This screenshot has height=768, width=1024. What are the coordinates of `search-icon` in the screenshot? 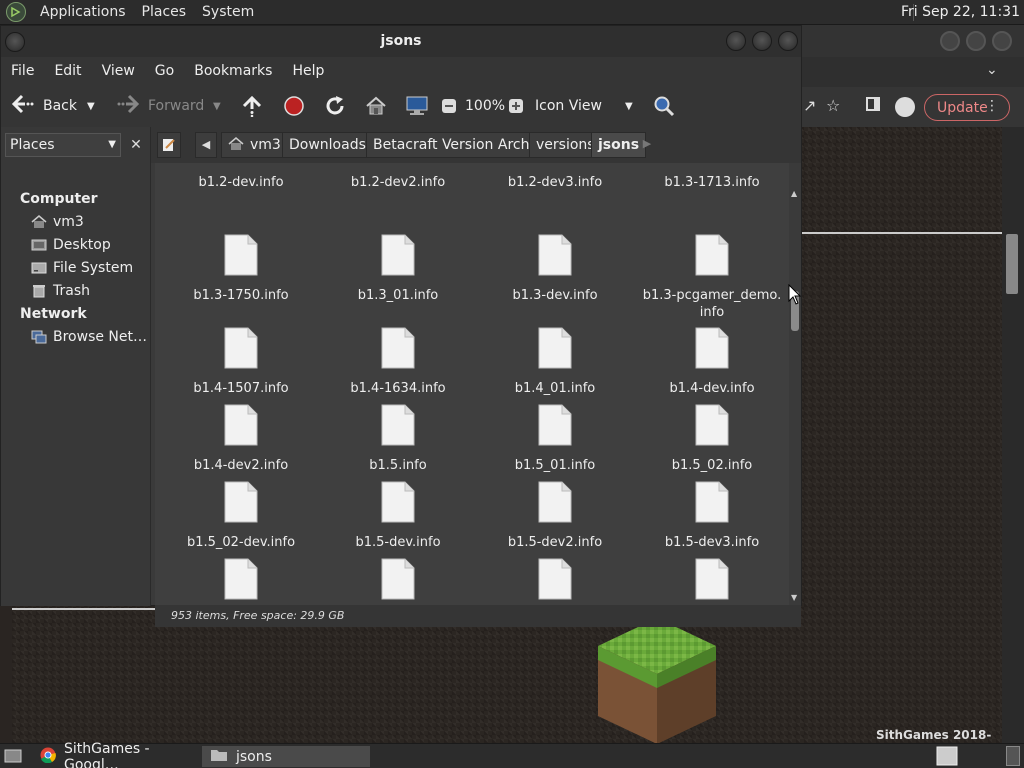 It's located at (664, 106).